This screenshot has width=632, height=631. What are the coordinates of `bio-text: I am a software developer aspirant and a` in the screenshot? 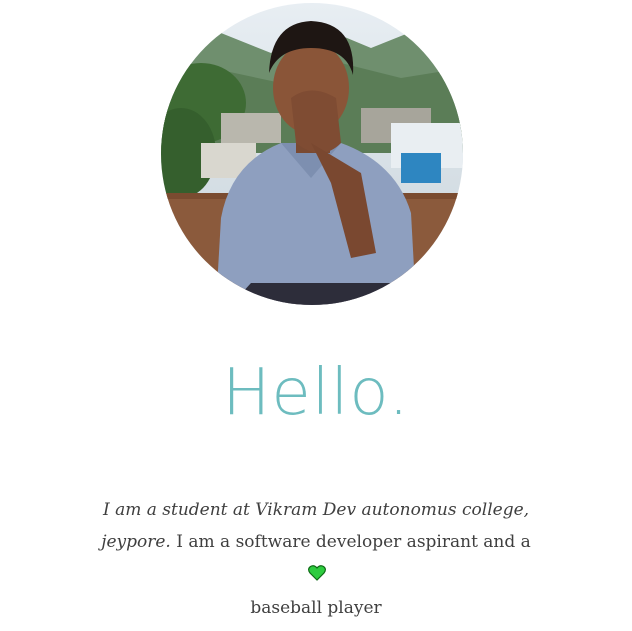 It's located at (350, 542).